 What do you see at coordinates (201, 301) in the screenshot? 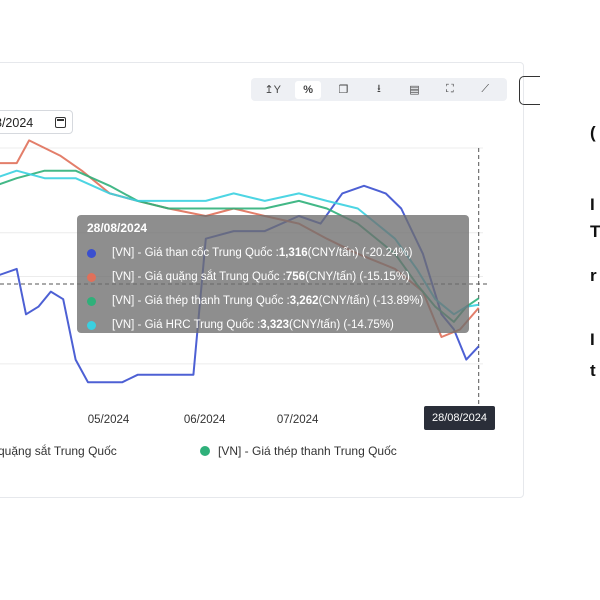
I see `tooltip-label: [VN] - Giá thép thanh Trung Quốc :` at bounding box center [201, 301].